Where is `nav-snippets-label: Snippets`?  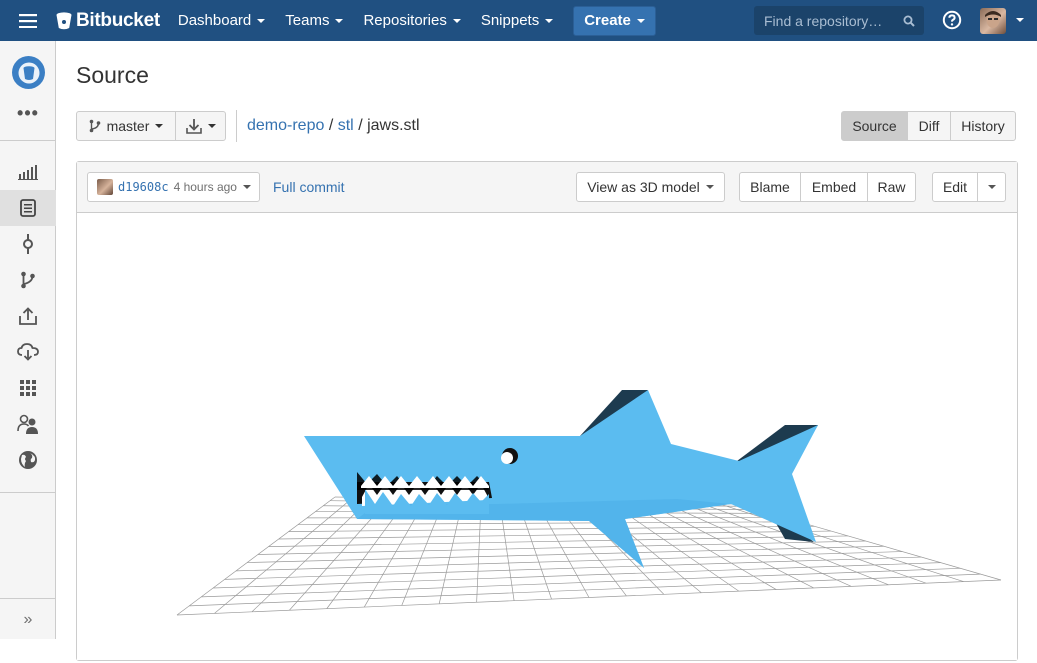 nav-snippets-label: Snippets is located at coordinates (510, 20).